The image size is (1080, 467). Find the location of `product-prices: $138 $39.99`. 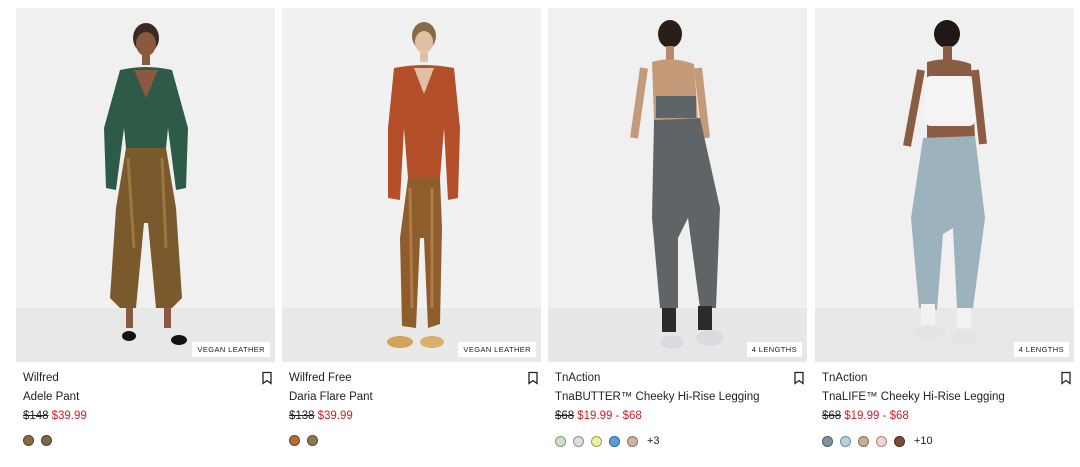

product-prices: $138 $39.99 is located at coordinates (321, 416).